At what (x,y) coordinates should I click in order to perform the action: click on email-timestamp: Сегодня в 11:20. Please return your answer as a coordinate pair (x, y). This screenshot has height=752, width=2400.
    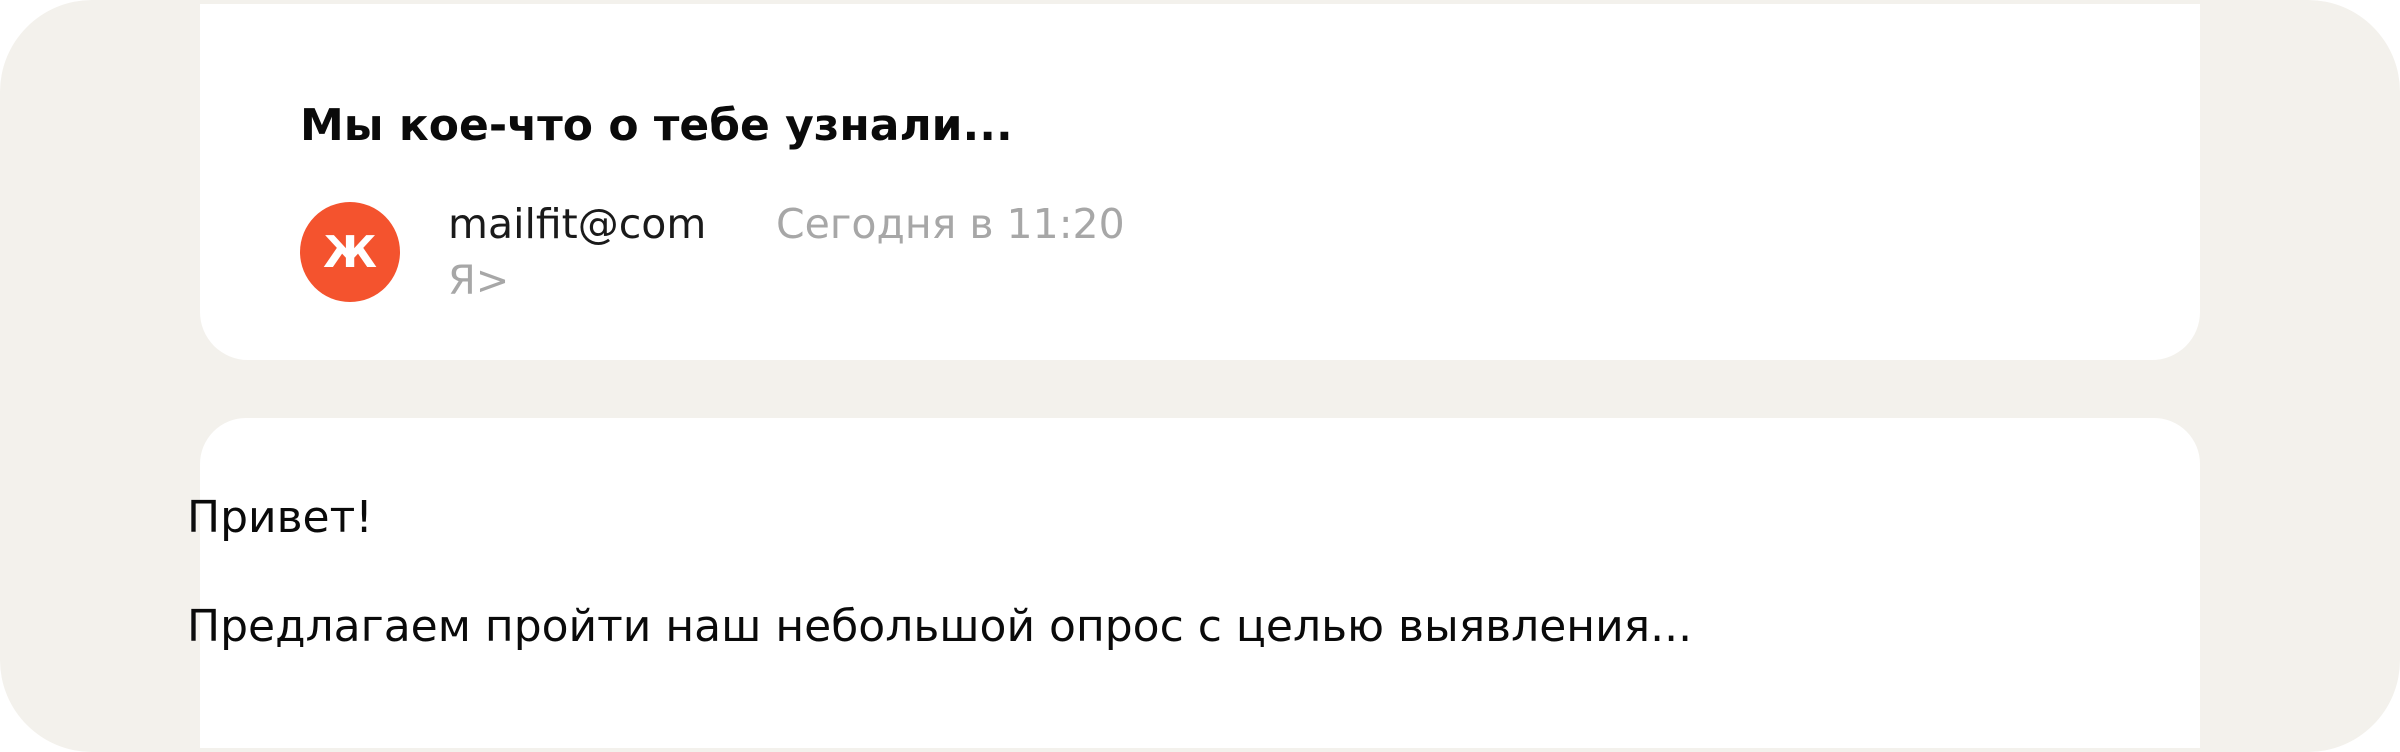
    Looking at the image, I should click on (950, 224).